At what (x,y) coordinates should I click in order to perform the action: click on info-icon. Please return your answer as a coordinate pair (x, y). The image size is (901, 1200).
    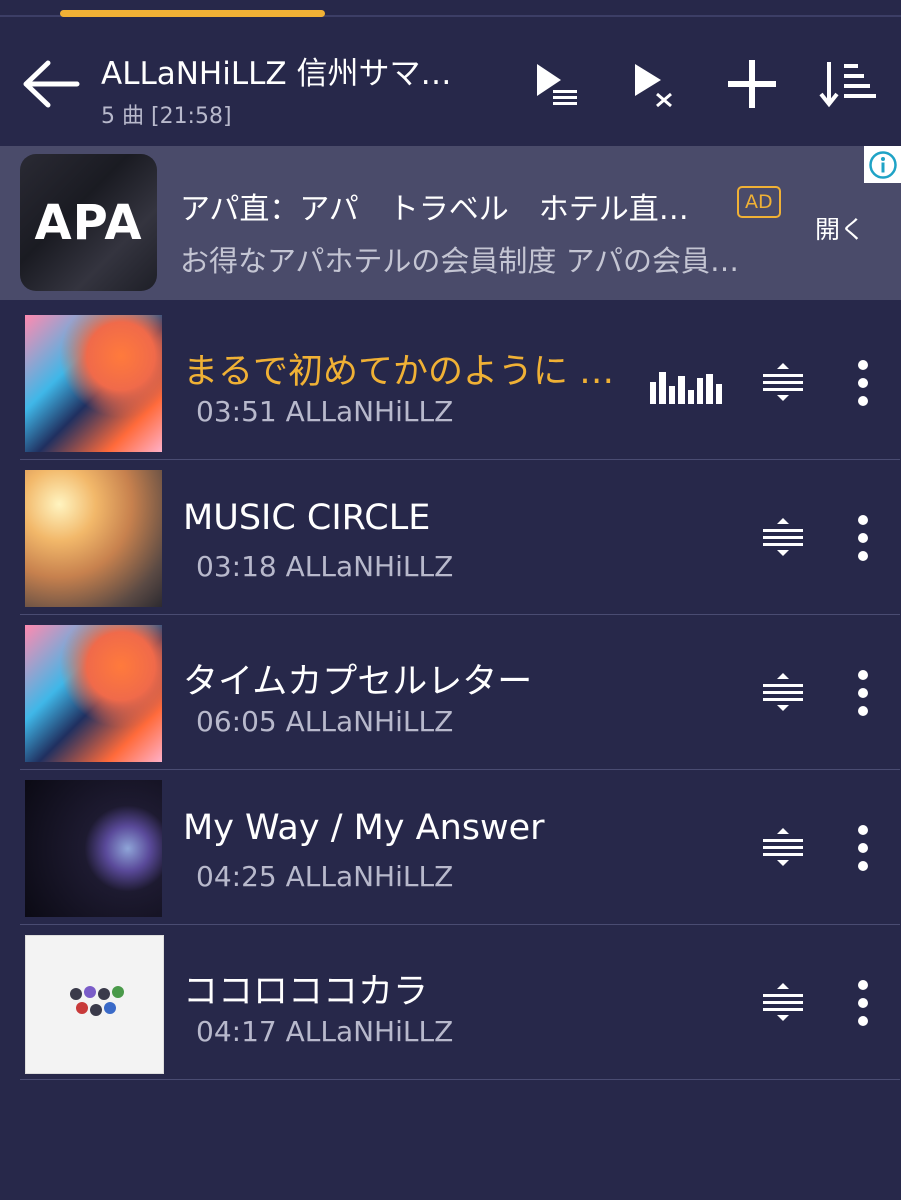
    Looking at the image, I should click on (882, 164).